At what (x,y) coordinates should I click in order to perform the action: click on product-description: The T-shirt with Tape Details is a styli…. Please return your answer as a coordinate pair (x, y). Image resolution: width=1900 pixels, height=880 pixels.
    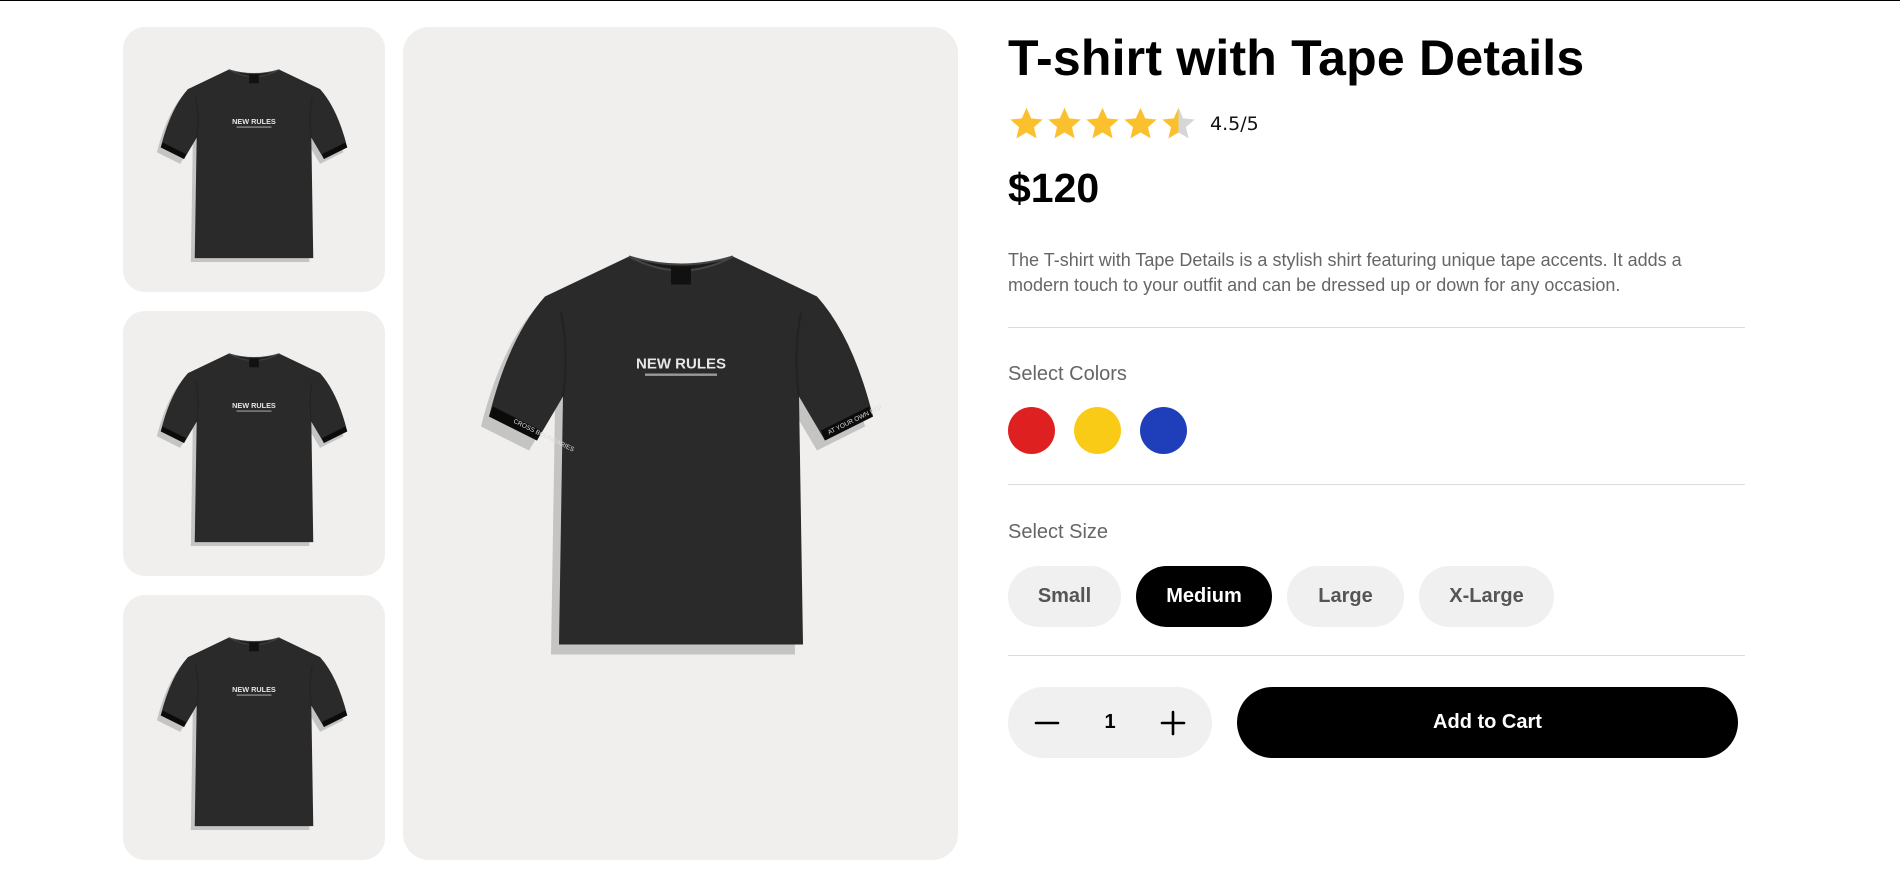
    Looking at the image, I should click on (1345, 272).